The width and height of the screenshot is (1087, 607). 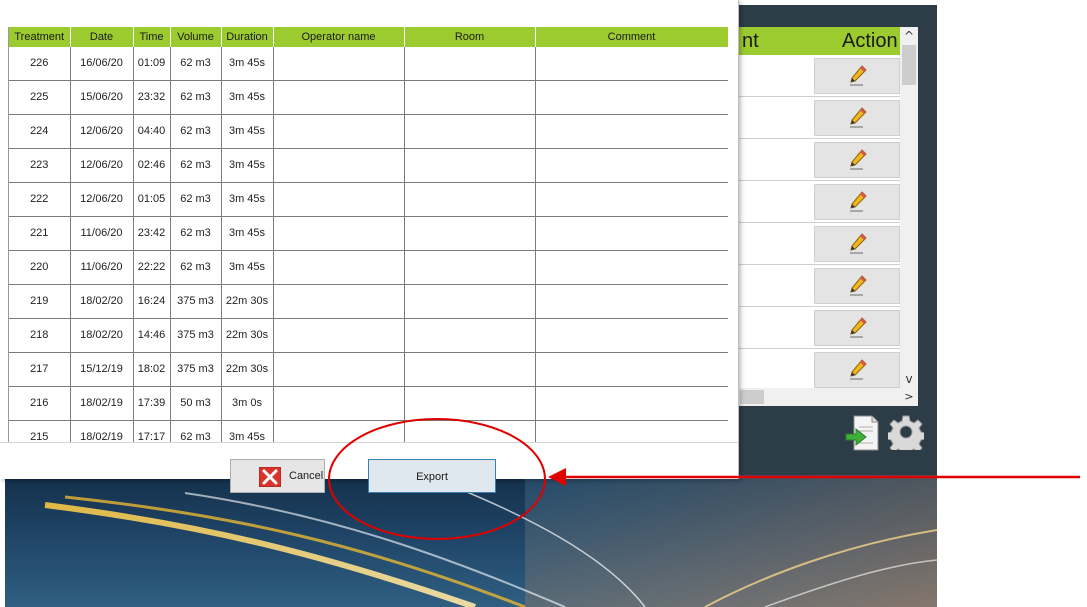 I want to click on table-row: 226 16/06/20 01:09 62 m3 3m 45s, so click(x=368, y=64).